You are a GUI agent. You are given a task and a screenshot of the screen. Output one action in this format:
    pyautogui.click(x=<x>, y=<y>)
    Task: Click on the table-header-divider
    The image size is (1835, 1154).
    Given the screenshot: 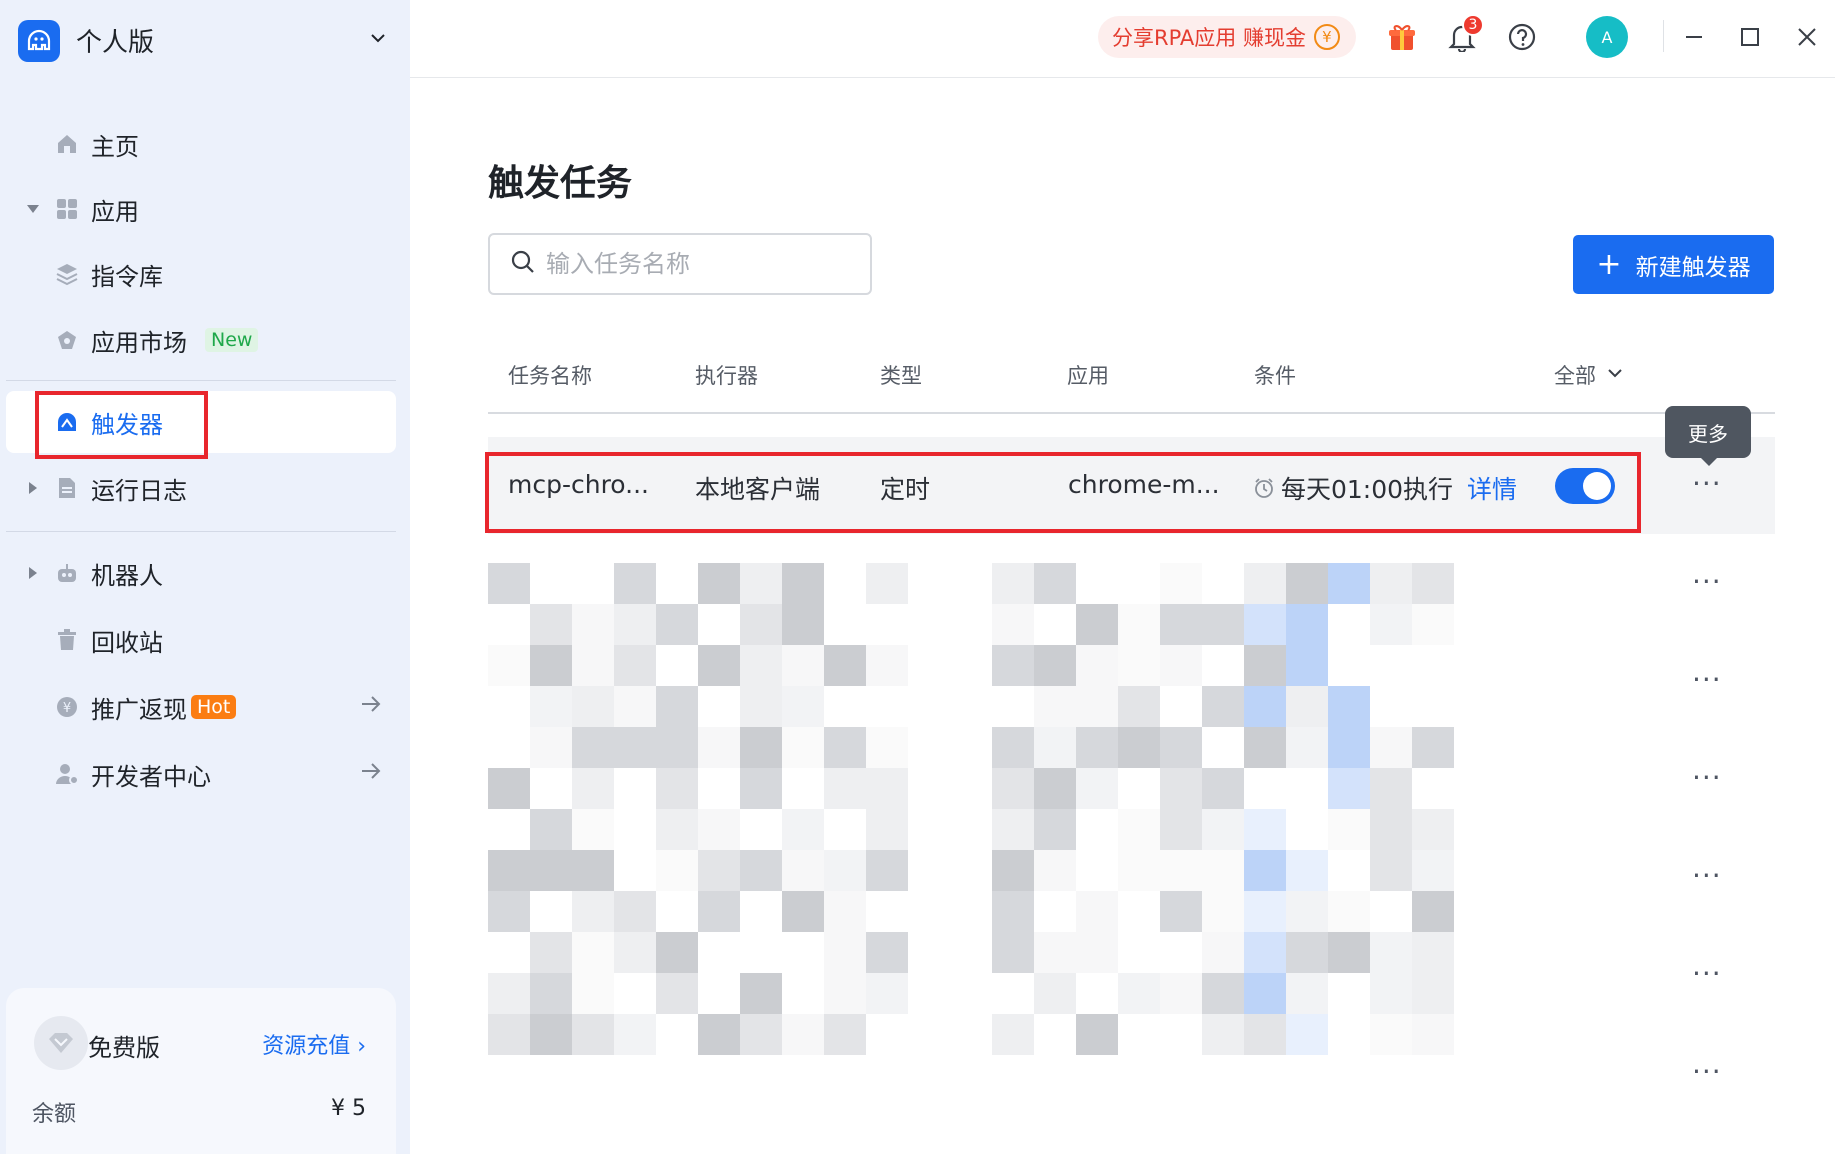 What is the action you would take?
    pyautogui.click(x=1131, y=413)
    